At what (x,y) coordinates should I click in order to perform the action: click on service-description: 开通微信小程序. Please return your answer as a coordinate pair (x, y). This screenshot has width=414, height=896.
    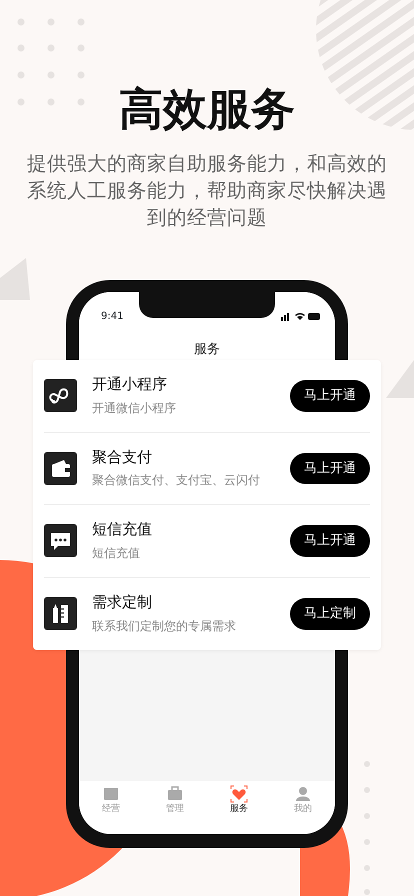
    Looking at the image, I should click on (134, 408).